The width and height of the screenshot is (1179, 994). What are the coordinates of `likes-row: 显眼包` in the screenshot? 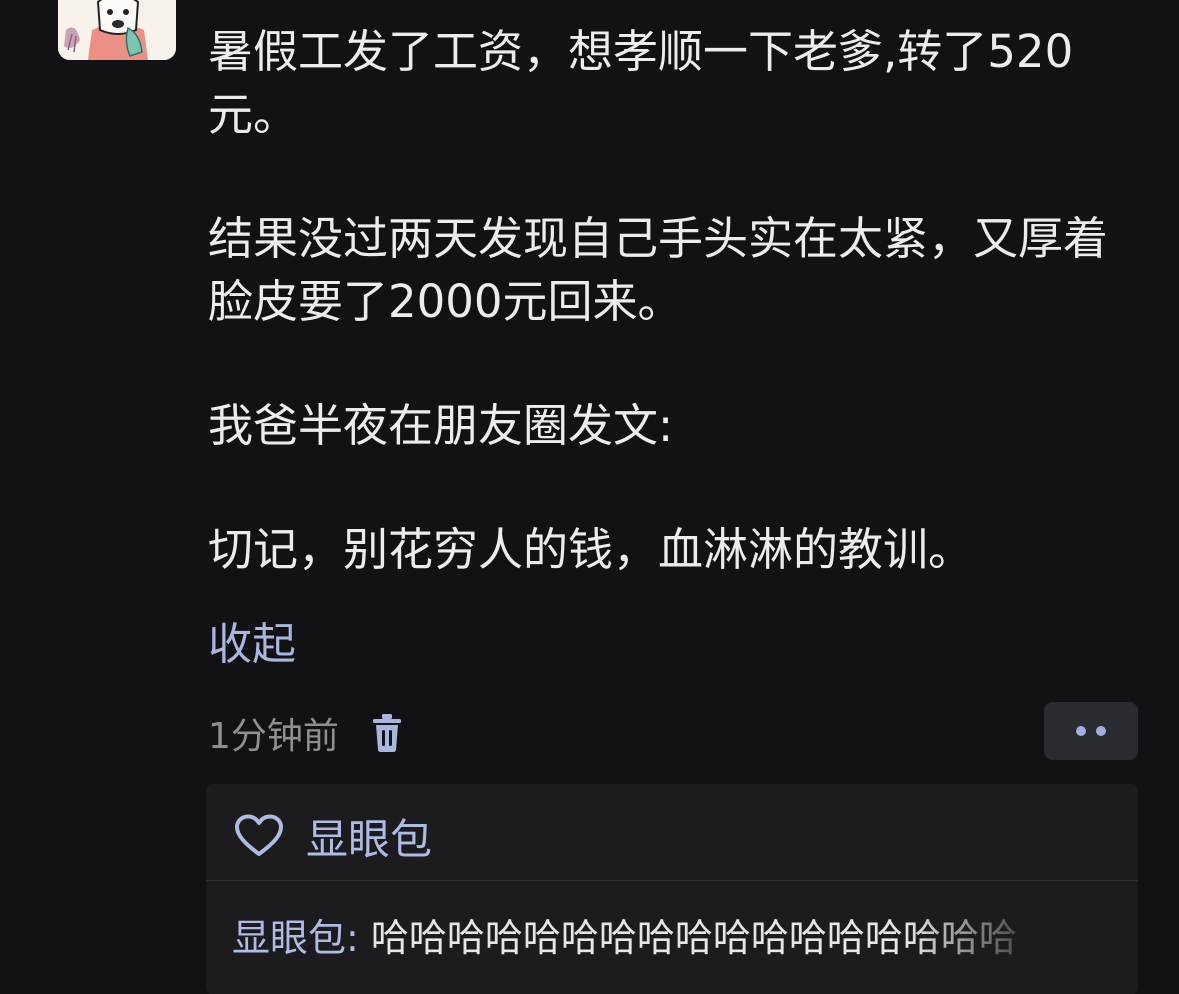 It's located at (333, 836).